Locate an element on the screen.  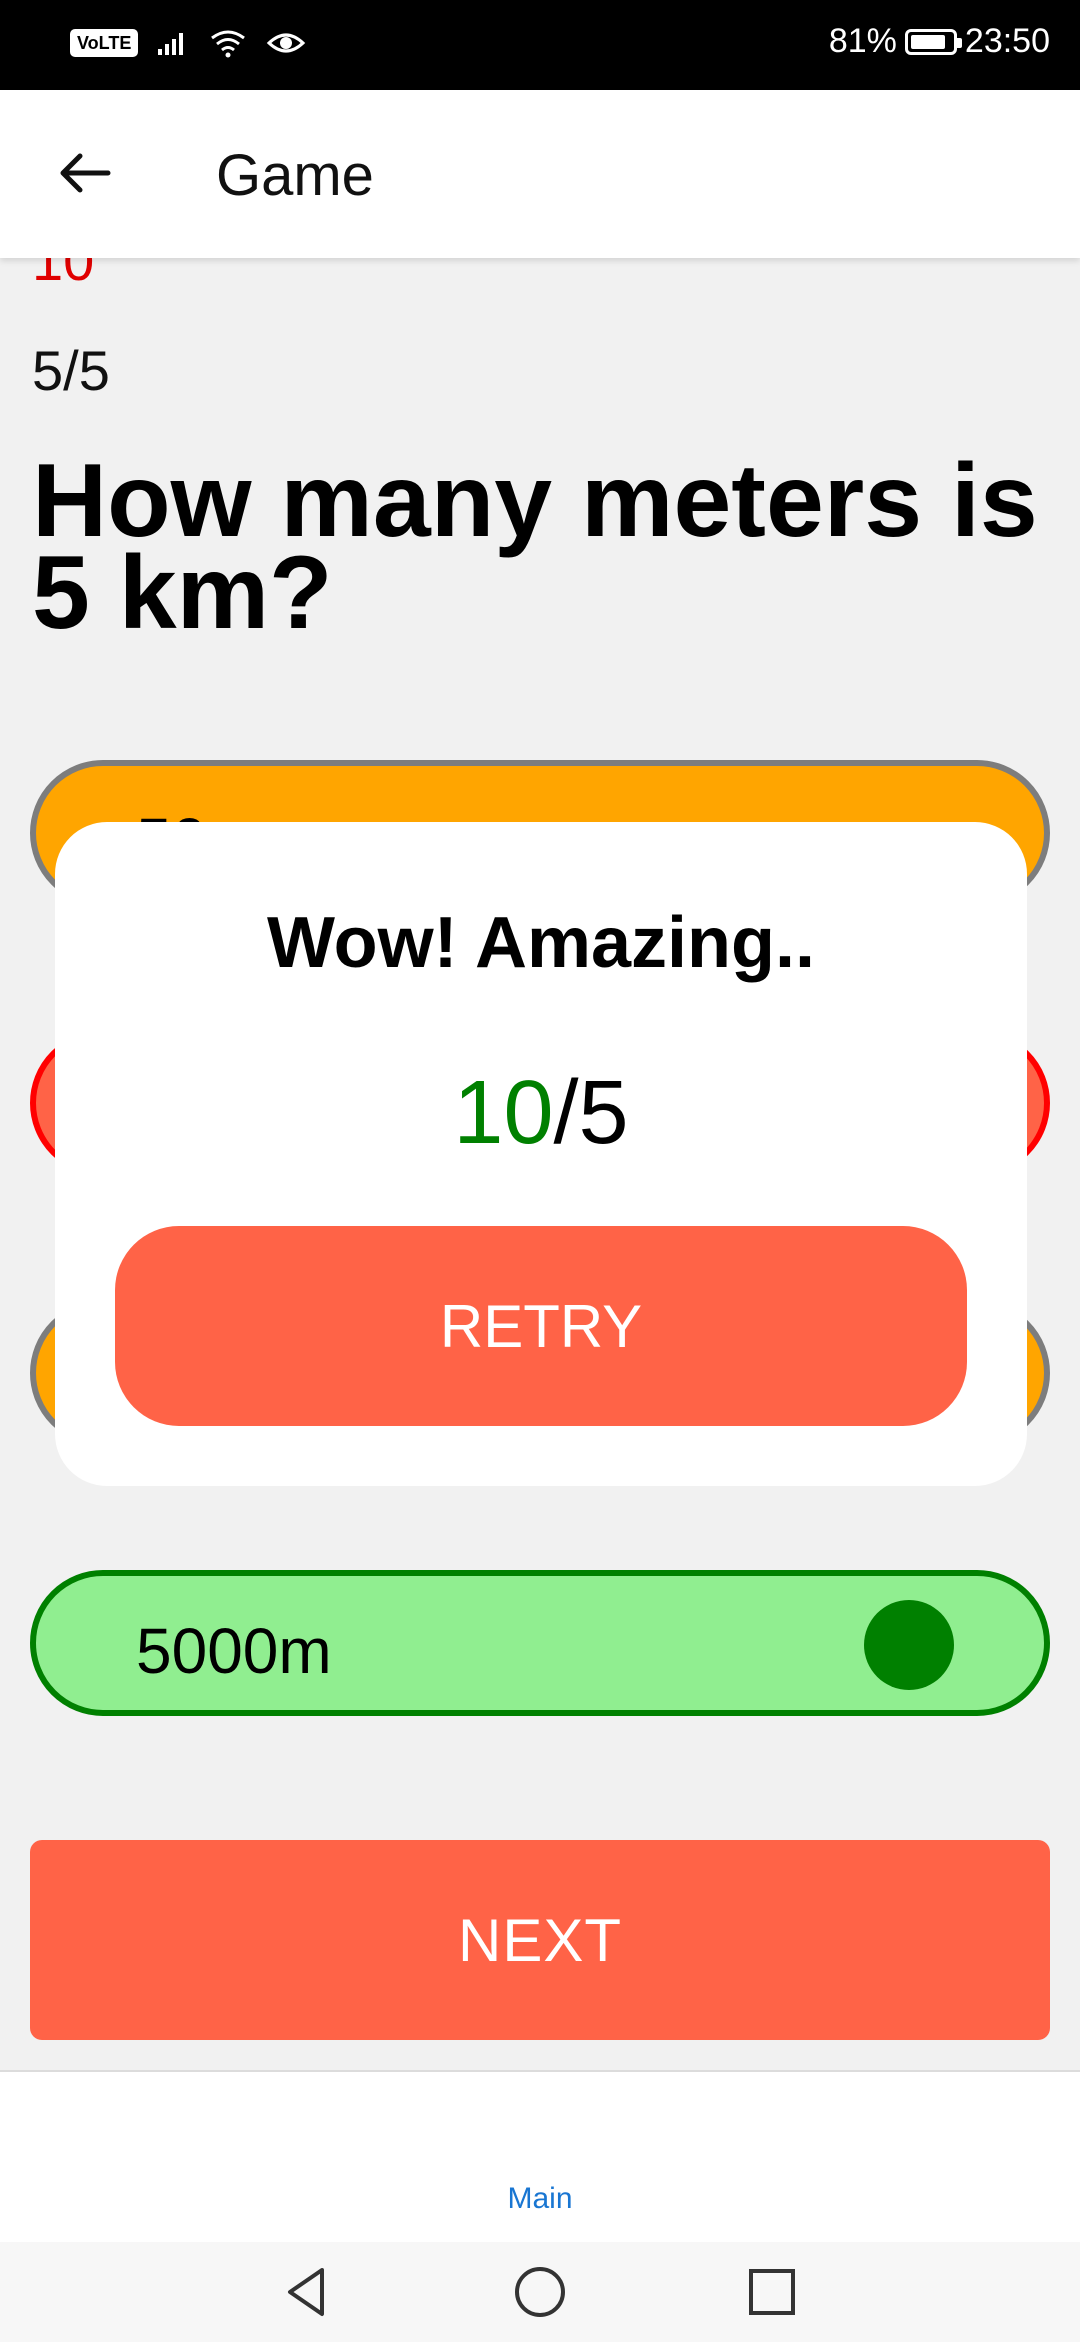
system-back-button is located at coordinates (308, 2292).